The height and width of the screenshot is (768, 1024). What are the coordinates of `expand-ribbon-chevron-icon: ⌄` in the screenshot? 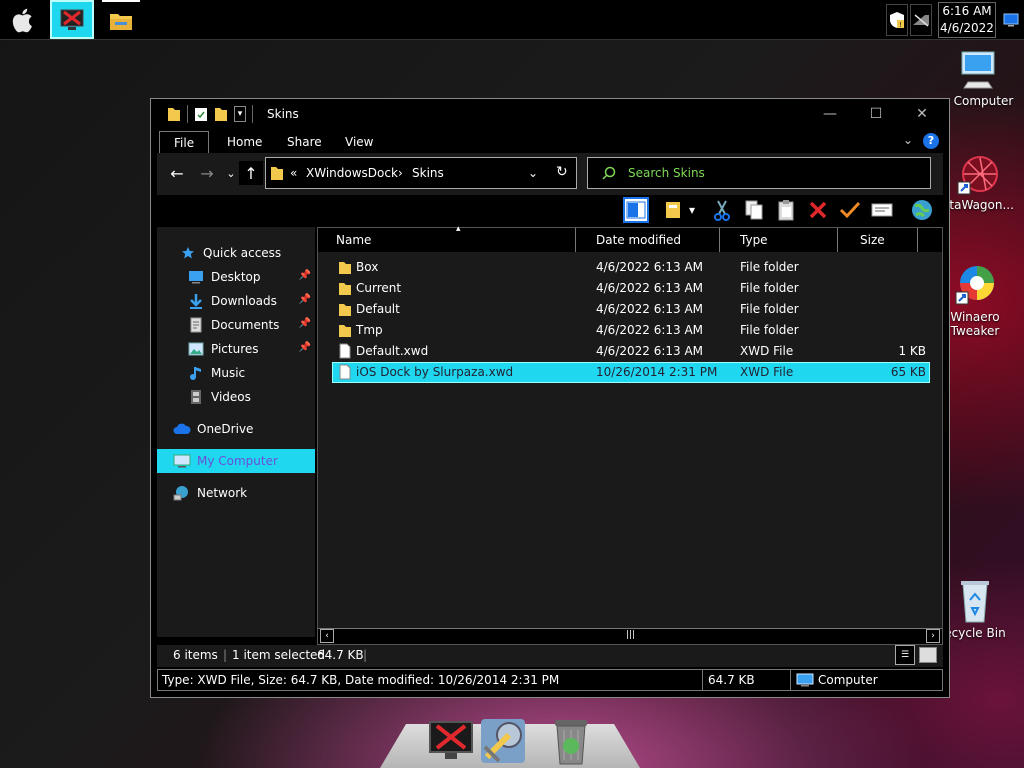 It's located at (908, 140).